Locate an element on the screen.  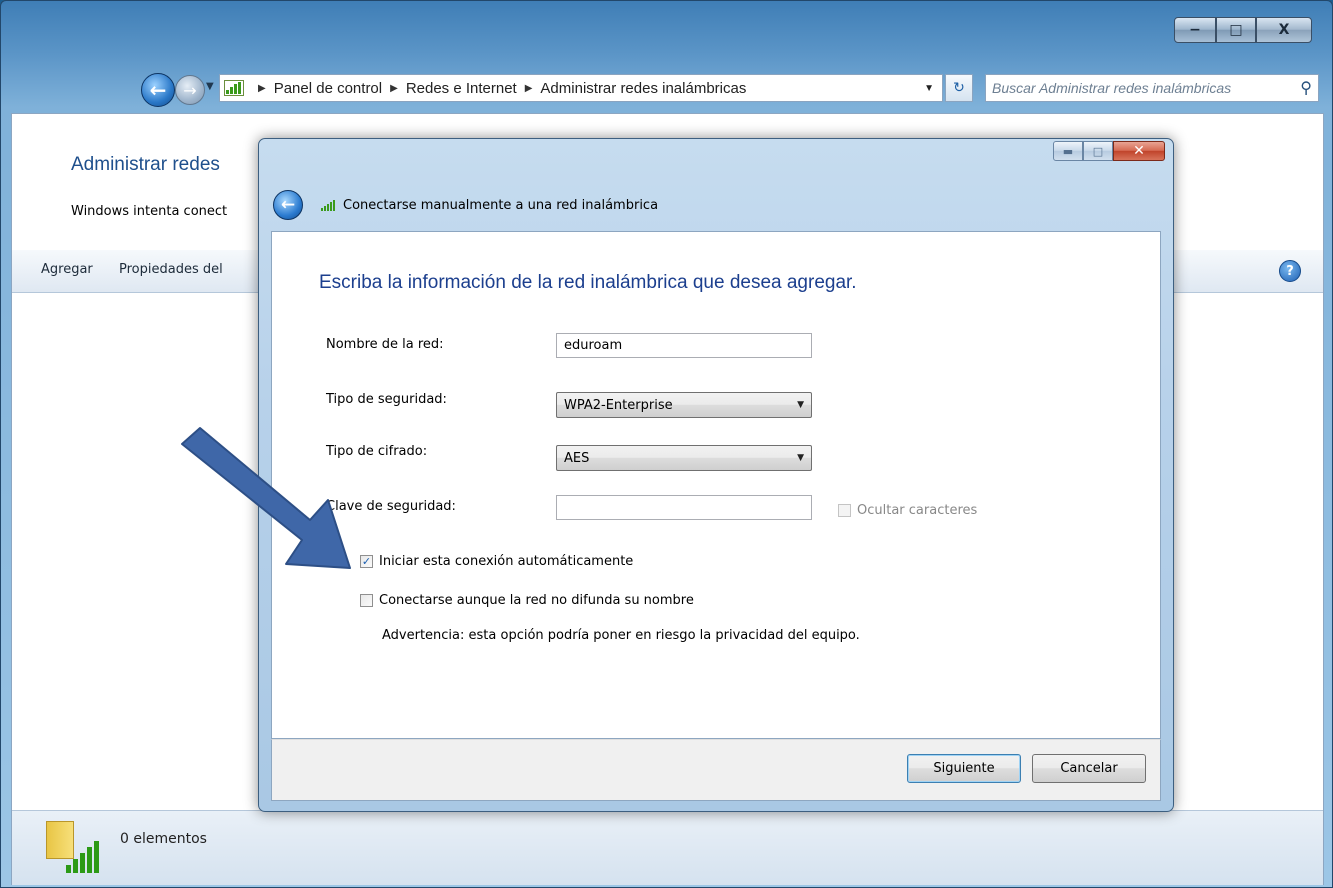
hide-characters-label: Ocultar caracteres is located at coordinates (917, 510).